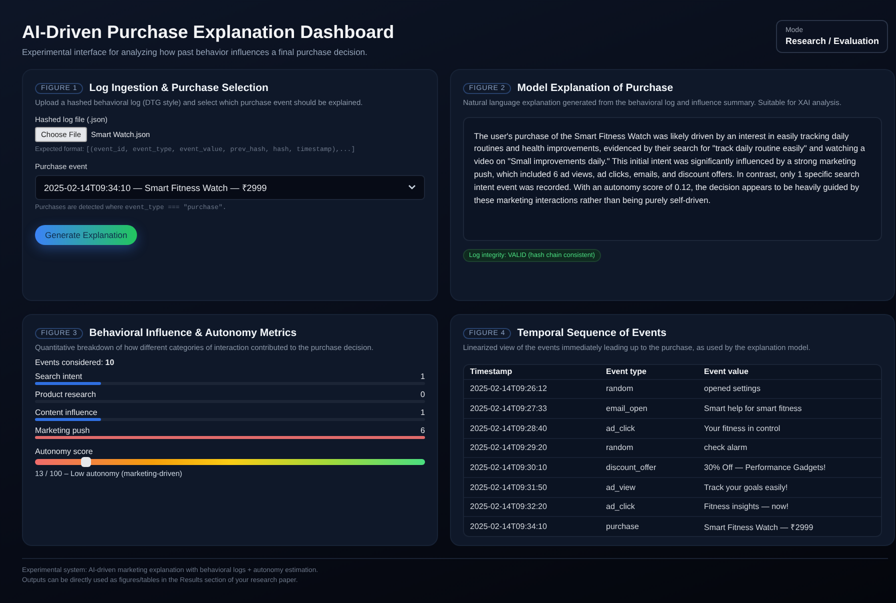  I want to click on metric-label: Marketing push, so click(62, 430).